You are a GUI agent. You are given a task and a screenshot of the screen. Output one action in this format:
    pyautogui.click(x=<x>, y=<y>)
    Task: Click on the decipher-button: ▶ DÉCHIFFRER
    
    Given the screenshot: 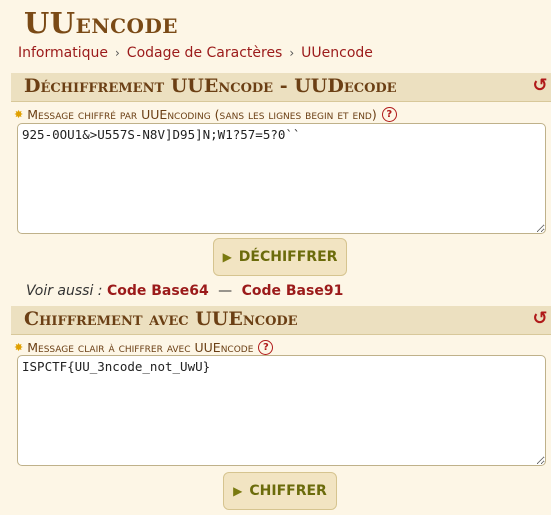 What is the action you would take?
    pyautogui.click(x=280, y=257)
    